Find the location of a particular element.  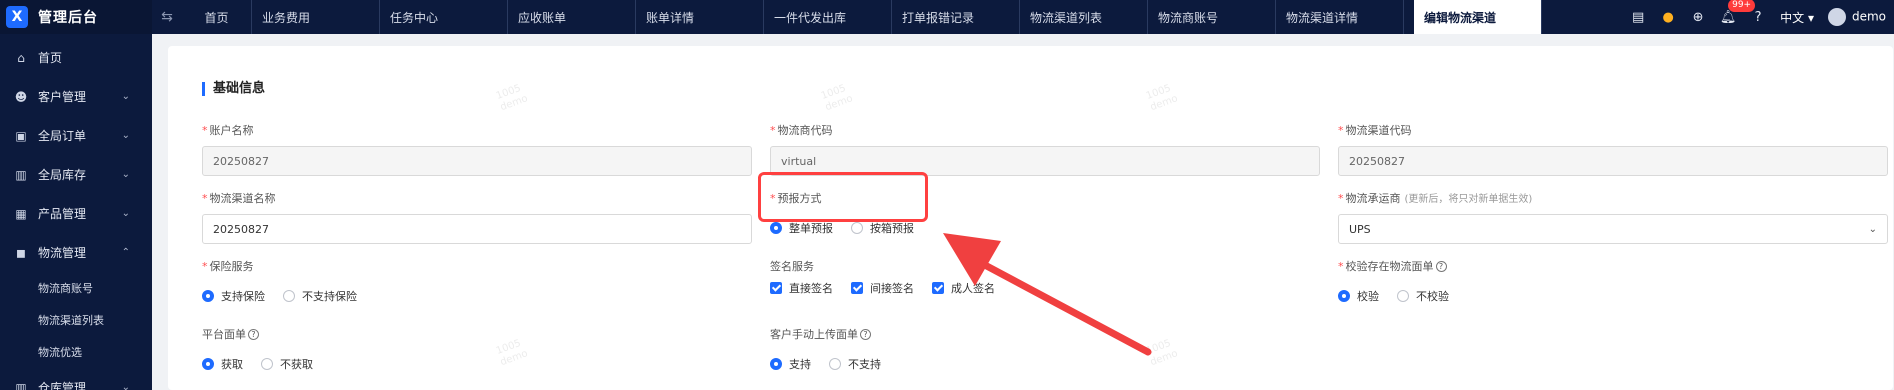

radio-no-fetch: 不获取 is located at coordinates (287, 364).